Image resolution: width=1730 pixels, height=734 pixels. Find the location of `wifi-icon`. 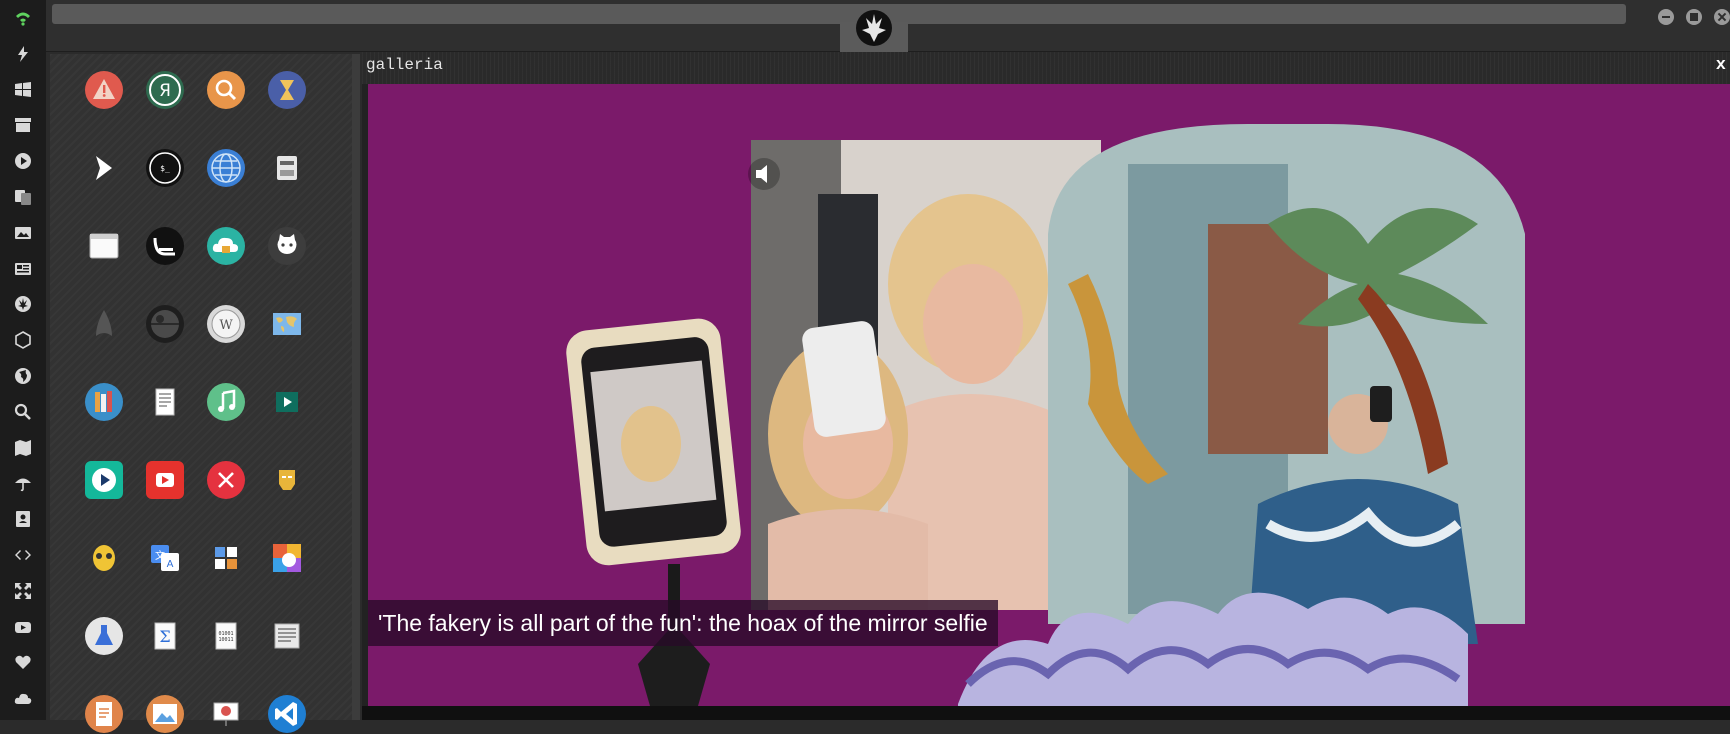

wifi-icon is located at coordinates (23, 18).